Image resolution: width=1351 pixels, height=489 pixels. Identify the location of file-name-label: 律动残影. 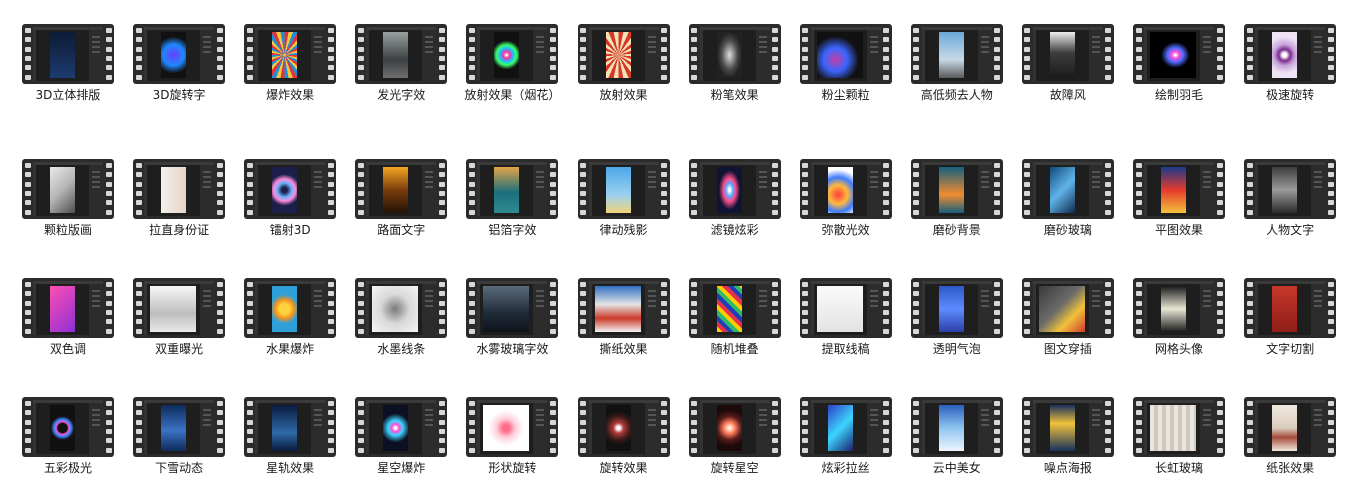
(623, 230).